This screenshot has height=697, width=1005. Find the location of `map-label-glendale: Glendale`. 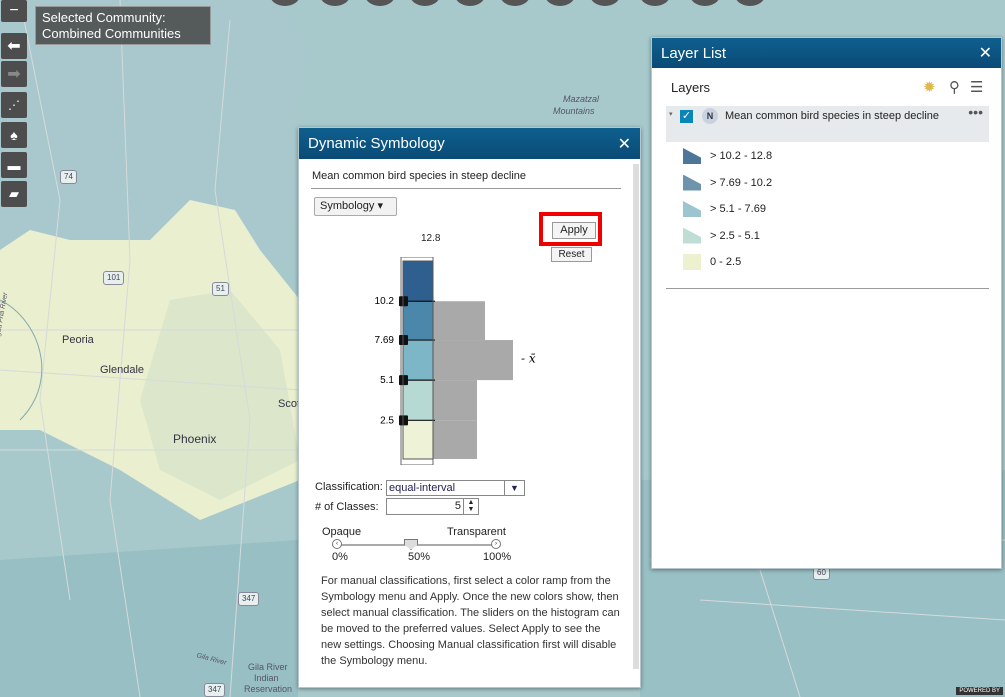

map-label-glendale: Glendale is located at coordinates (122, 370).